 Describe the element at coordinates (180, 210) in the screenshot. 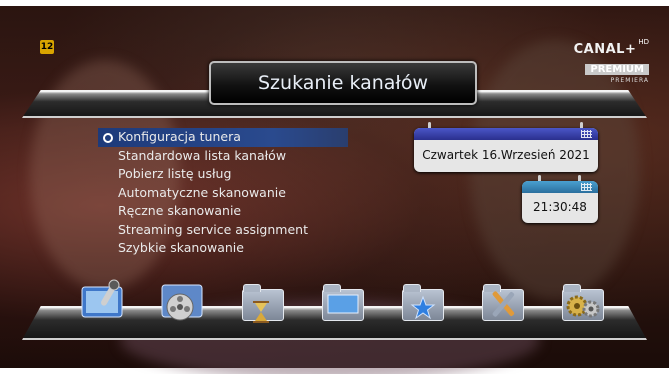

I see `menu-item-label: Ręczne skanowanie` at that location.